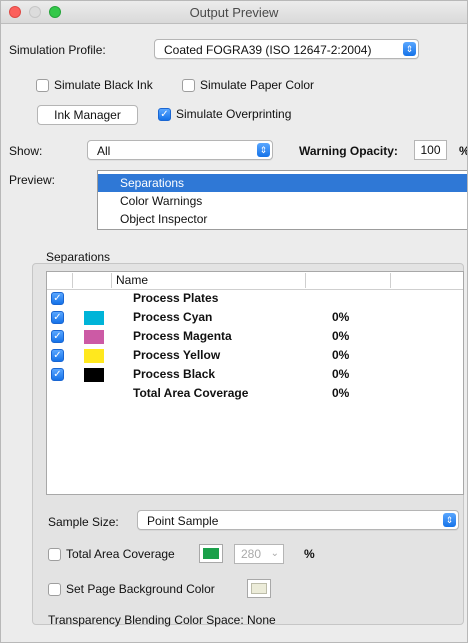 The width and height of the screenshot is (468, 643). I want to click on black-swatch, so click(94, 375).